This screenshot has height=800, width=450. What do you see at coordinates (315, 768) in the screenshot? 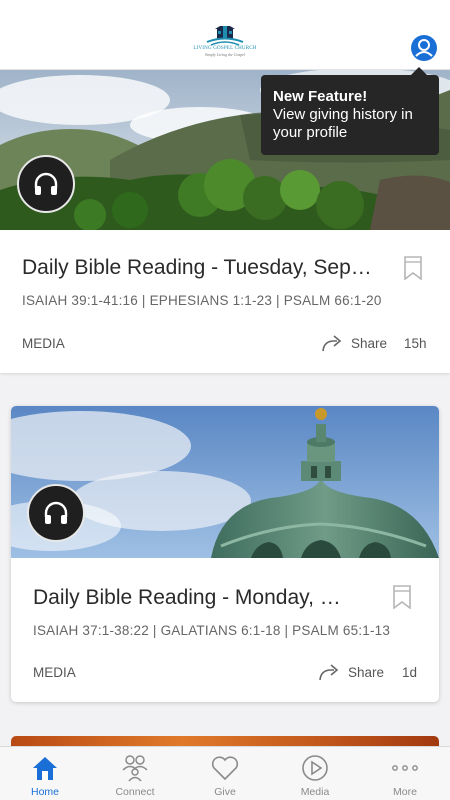
I see `play-icon` at bounding box center [315, 768].